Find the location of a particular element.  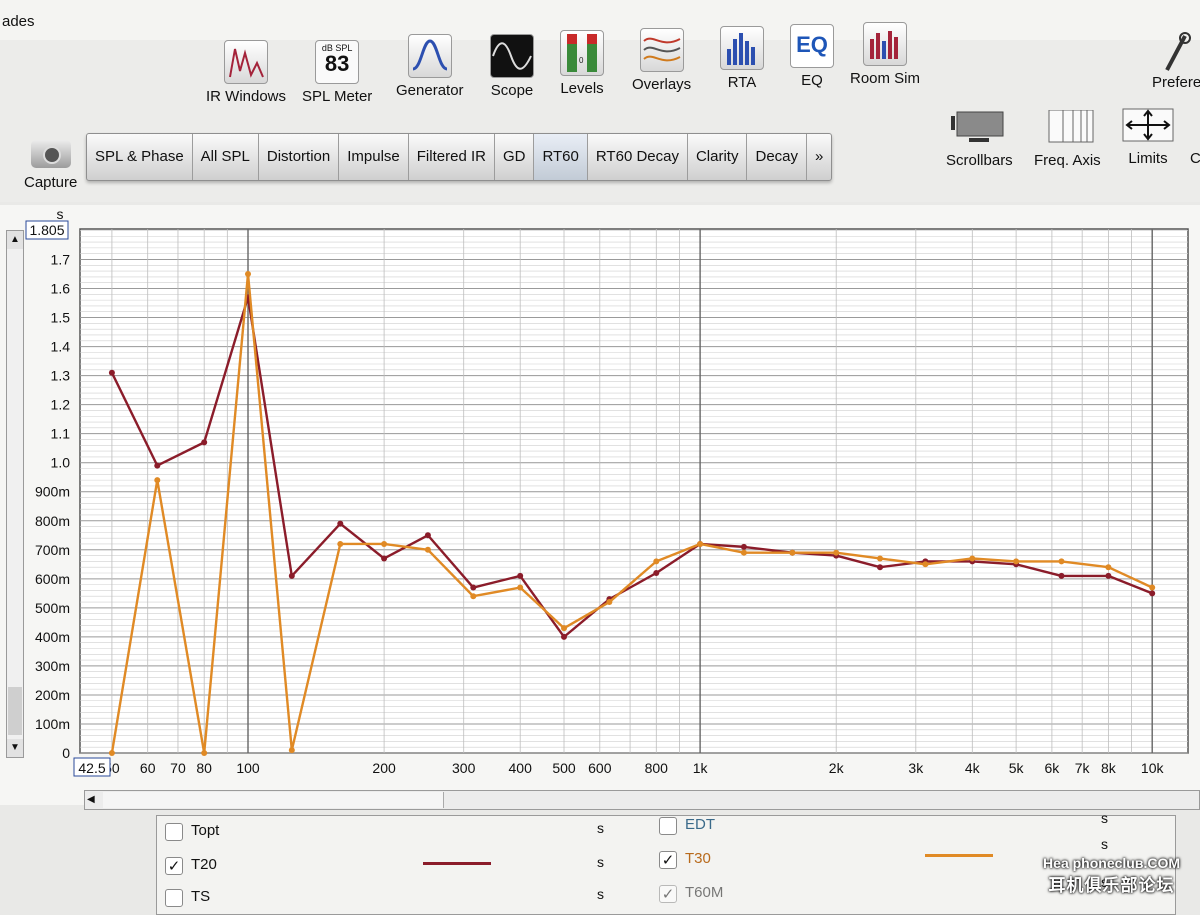

scrollbars-label: Scrollbars is located at coordinates (979, 160).